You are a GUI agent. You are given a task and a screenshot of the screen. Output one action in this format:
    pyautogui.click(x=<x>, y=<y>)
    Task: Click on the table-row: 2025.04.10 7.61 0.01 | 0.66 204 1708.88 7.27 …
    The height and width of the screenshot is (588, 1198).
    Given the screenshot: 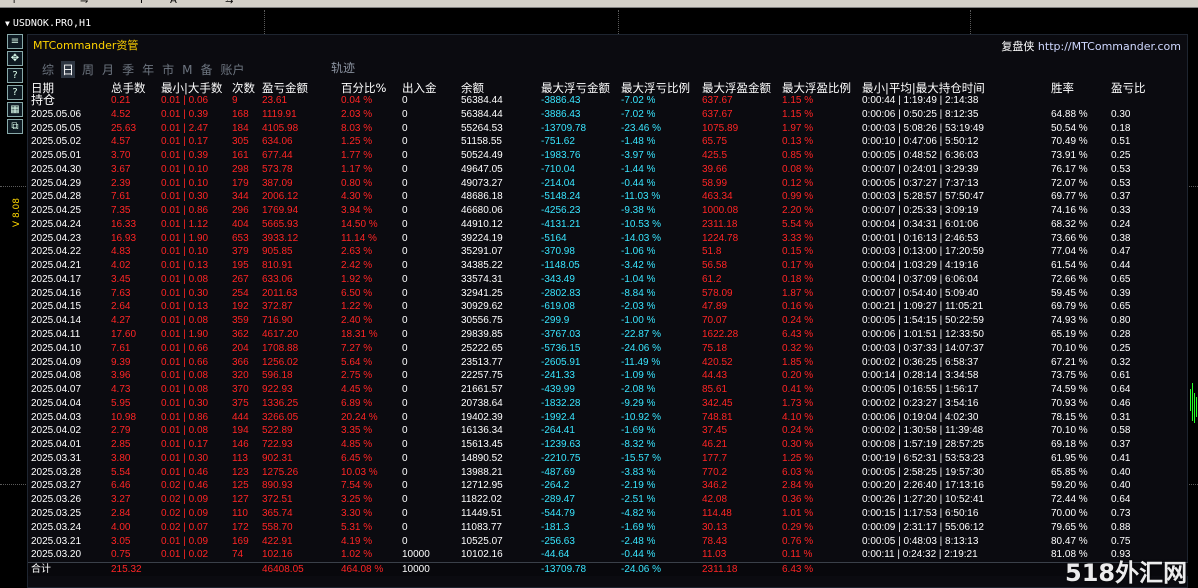 What is the action you would take?
    pyautogui.click(x=608, y=349)
    